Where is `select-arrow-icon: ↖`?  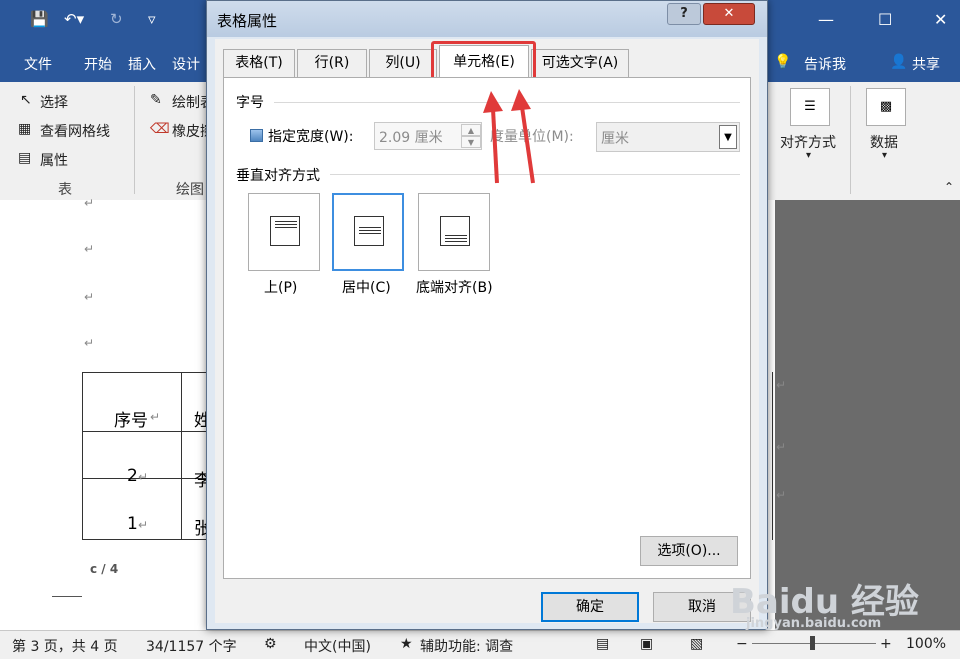
select-arrow-icon: ↖ is located at coordinates (26, 100).